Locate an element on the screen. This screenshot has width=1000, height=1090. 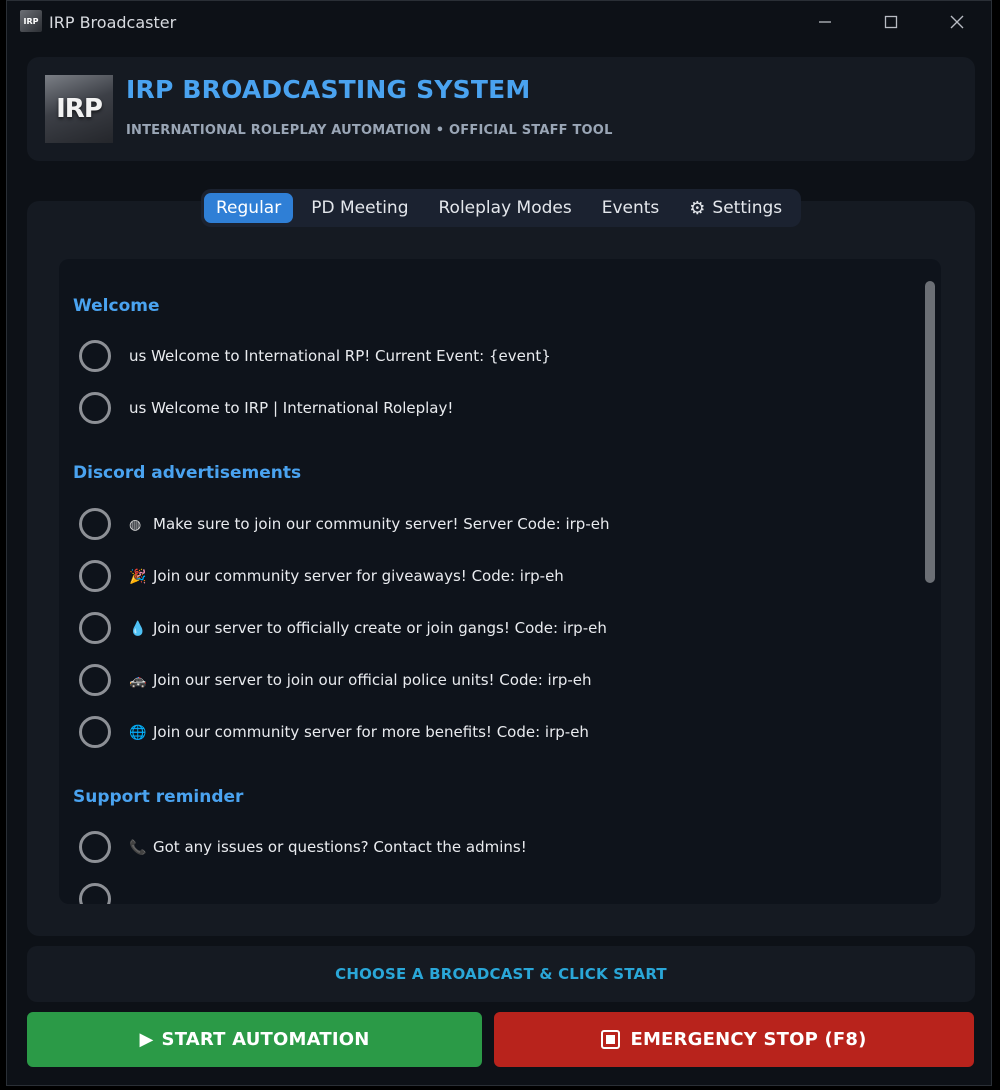
app-icon: IRP is located at coordinates (31, 21).